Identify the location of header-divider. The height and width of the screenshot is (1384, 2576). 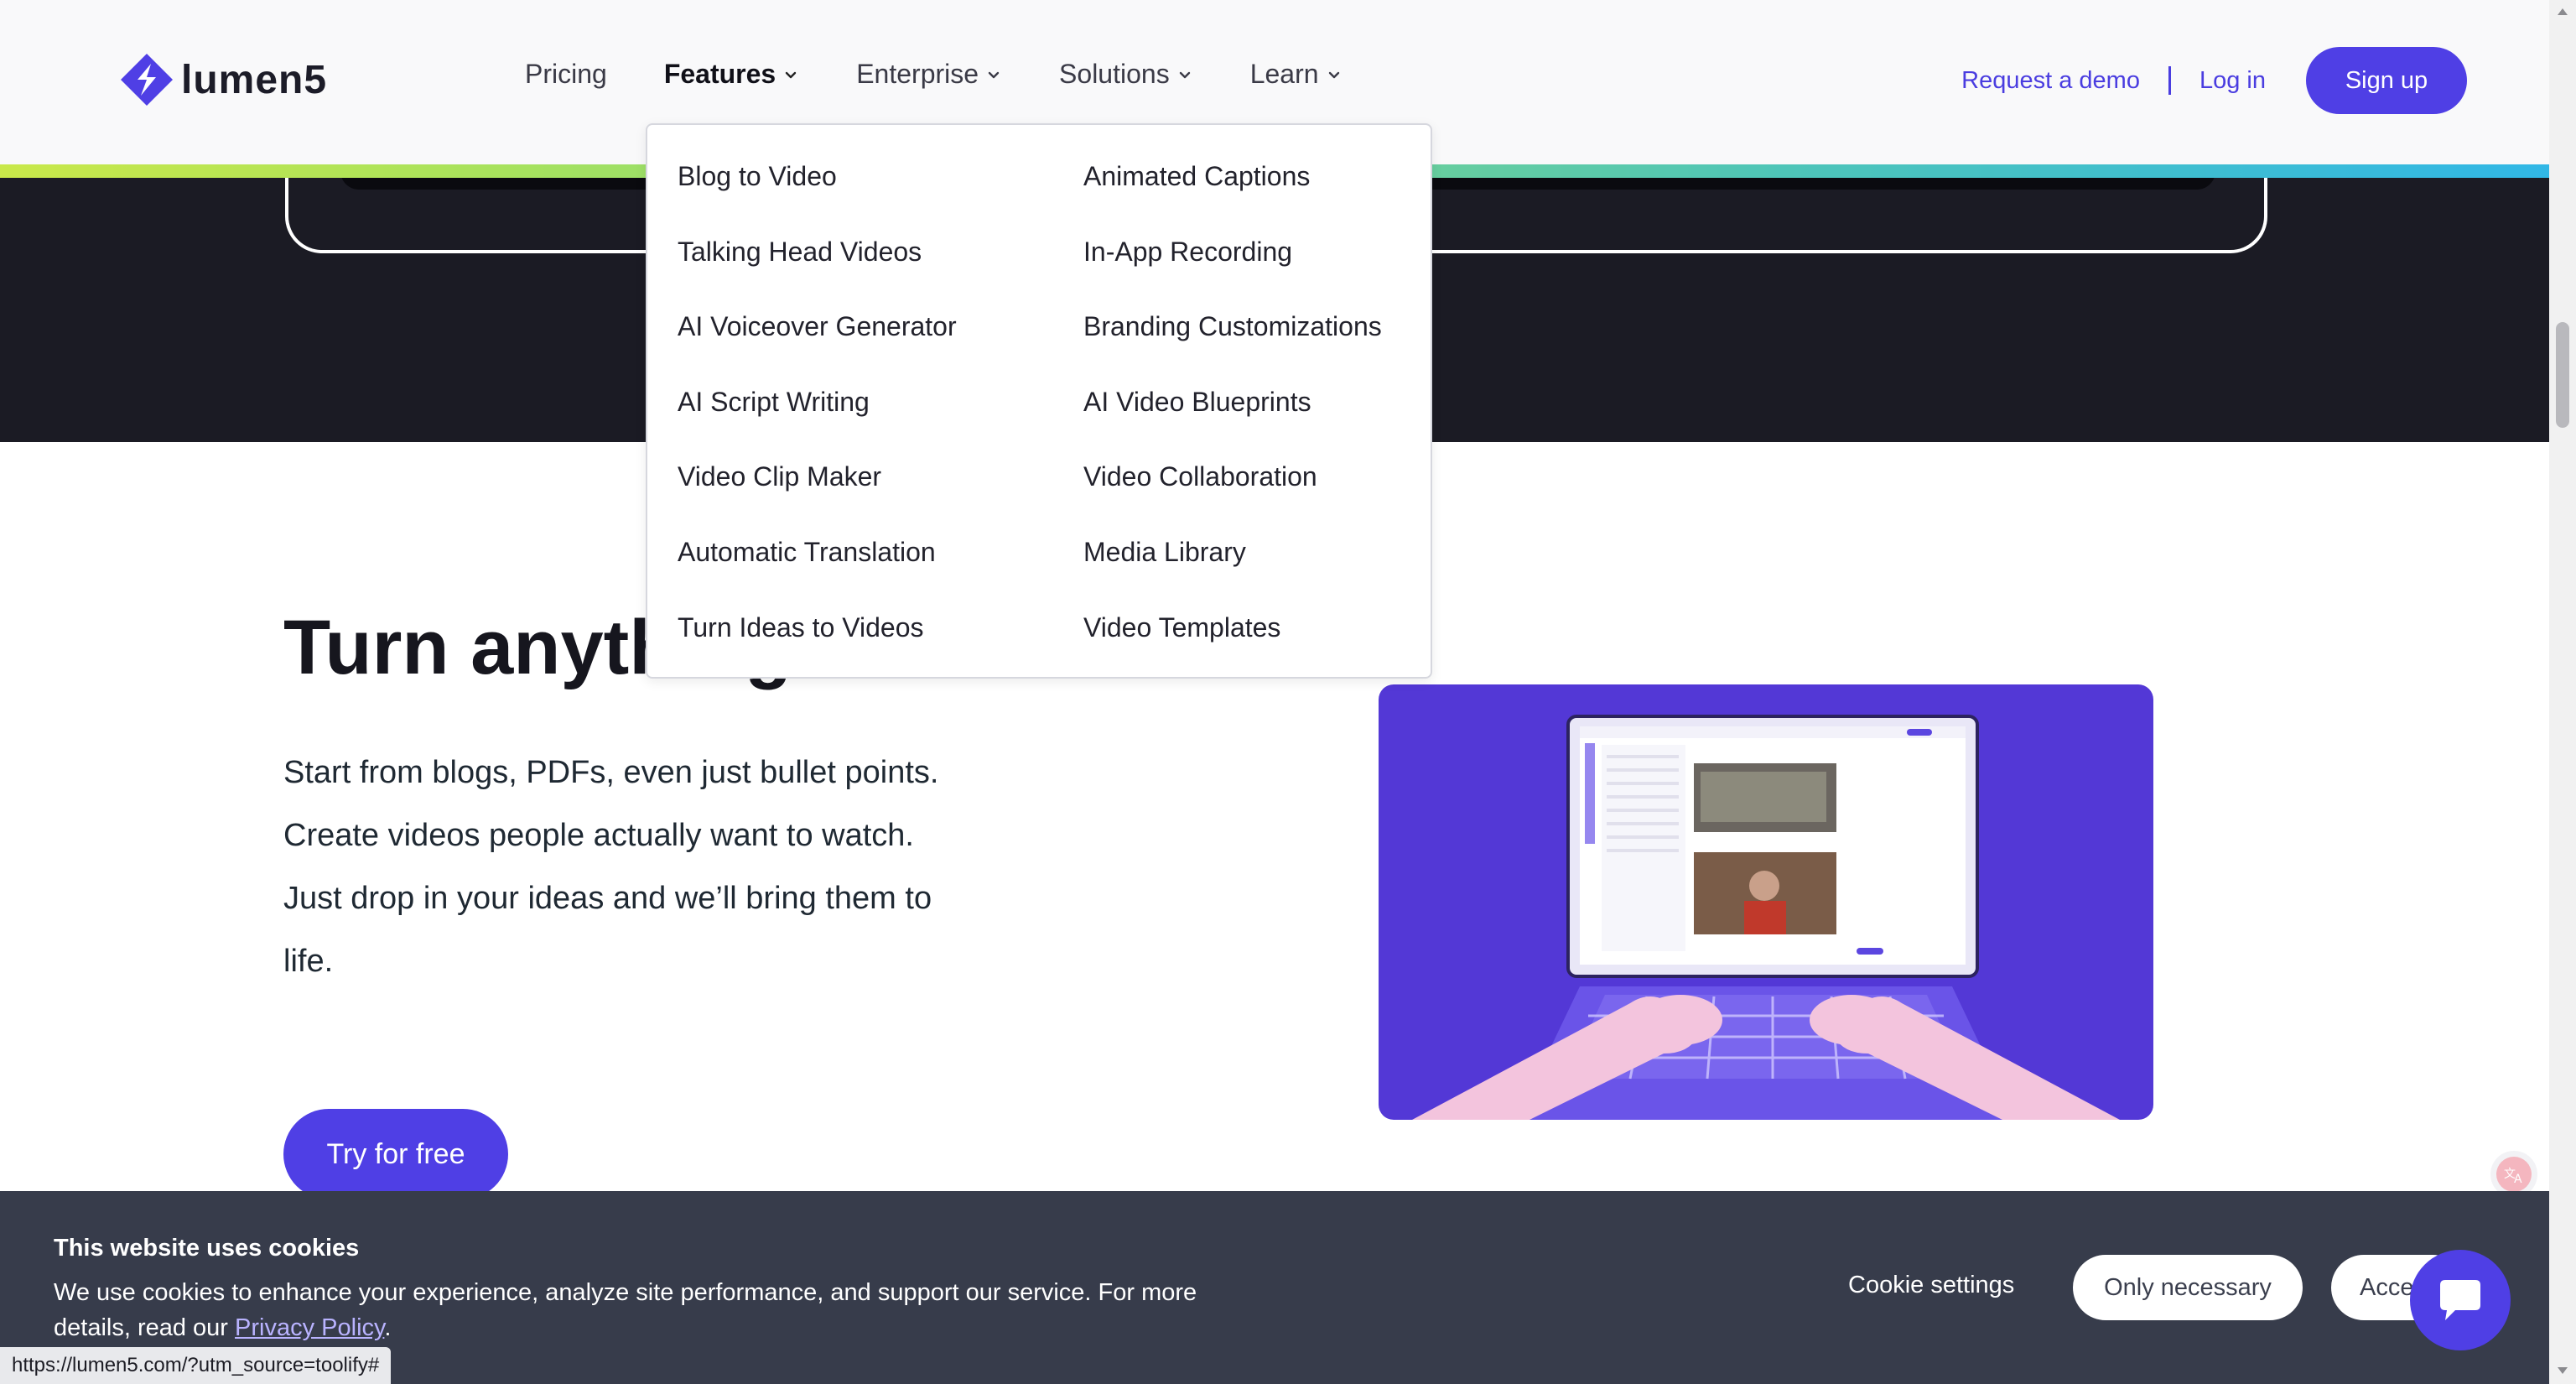
(2169, 80).